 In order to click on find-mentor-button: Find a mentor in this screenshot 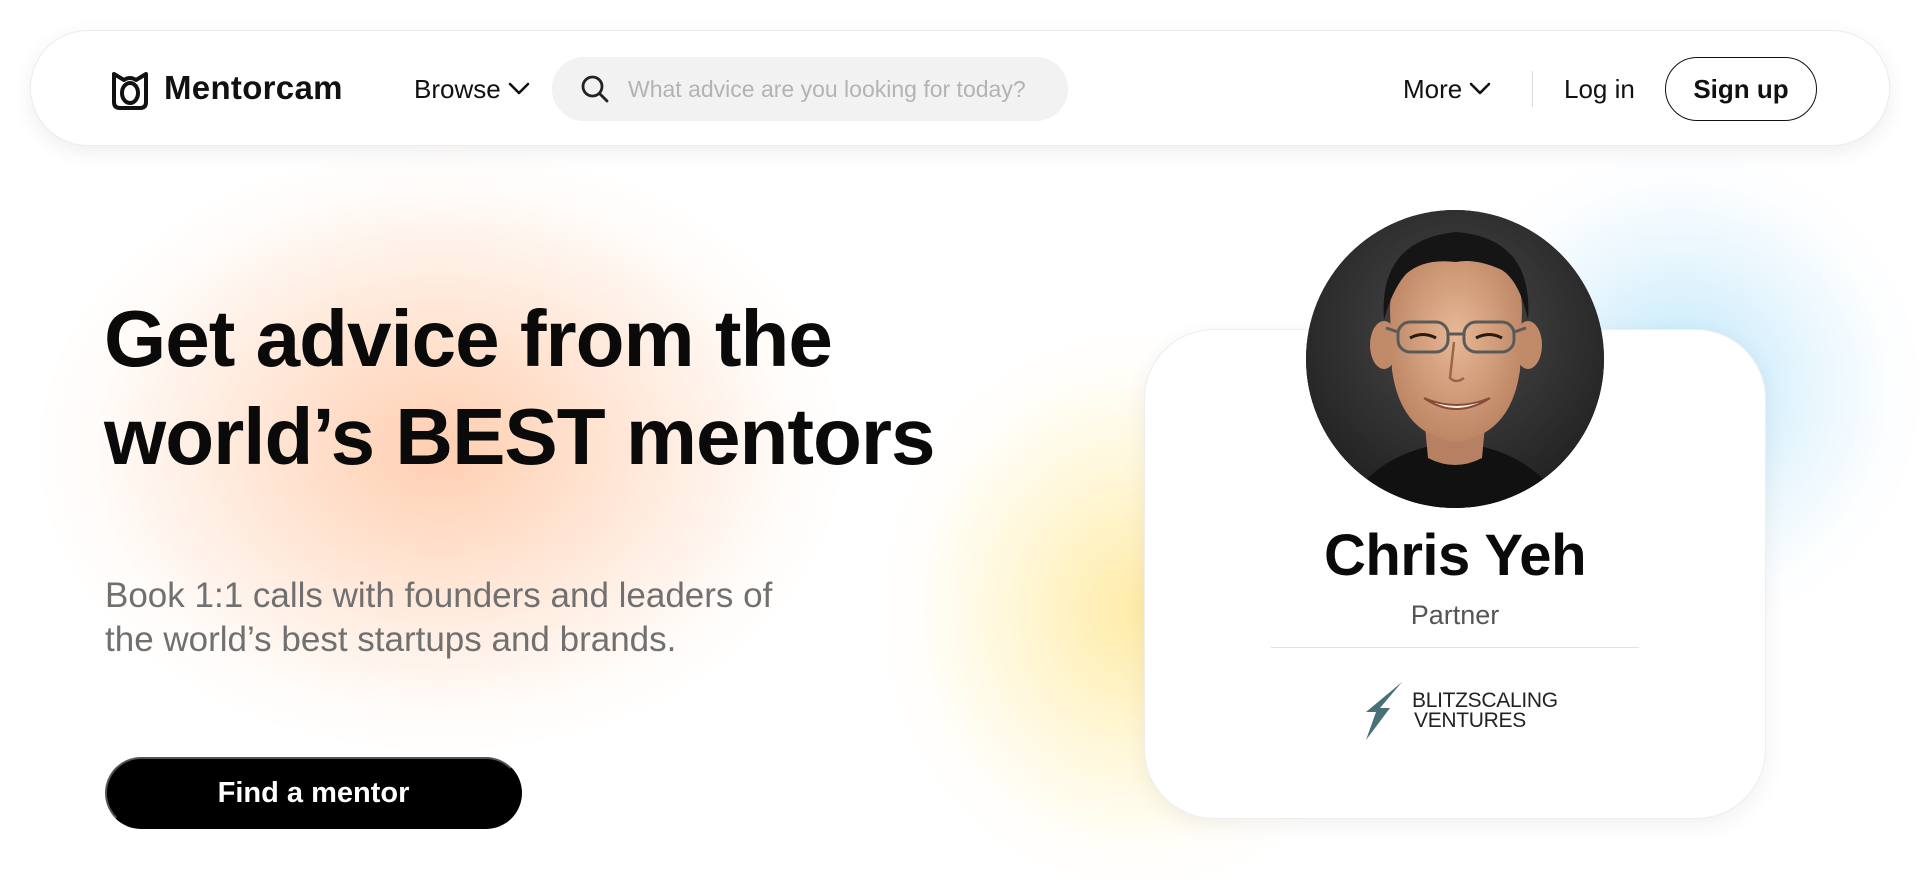, I will do `click(313, 793)`.